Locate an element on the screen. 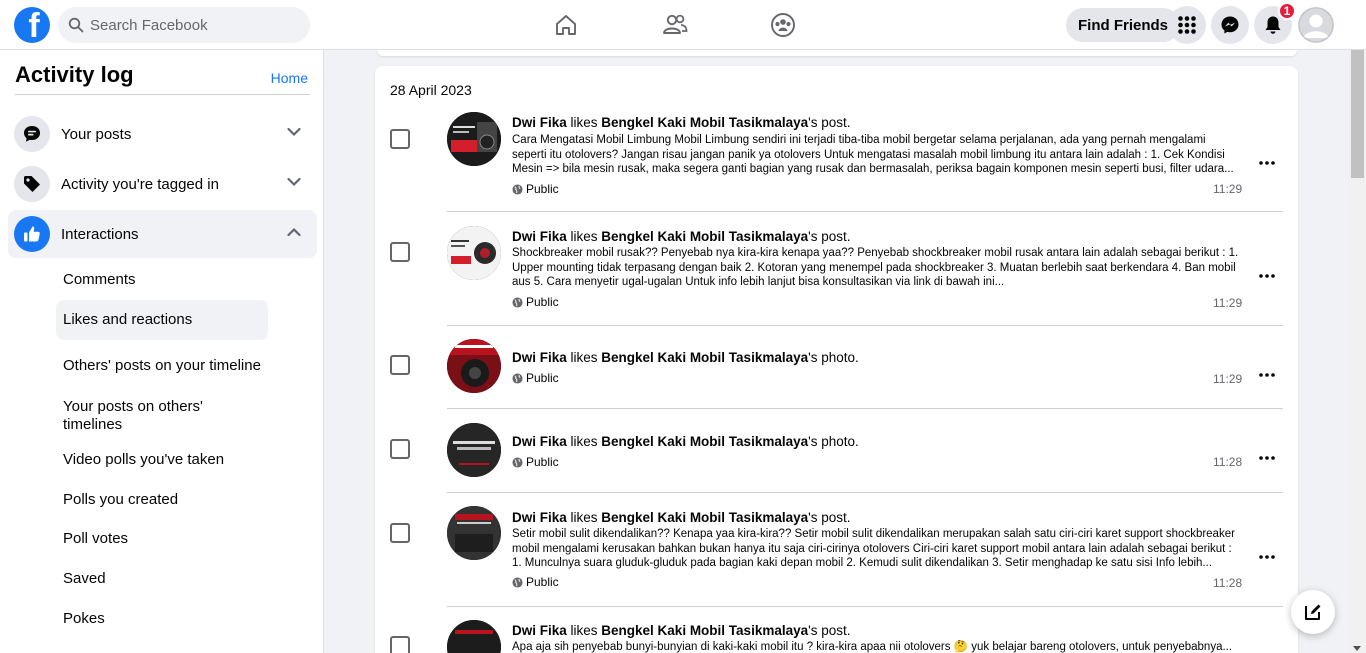  profile-avatar is located at coordinates (1316, 25).